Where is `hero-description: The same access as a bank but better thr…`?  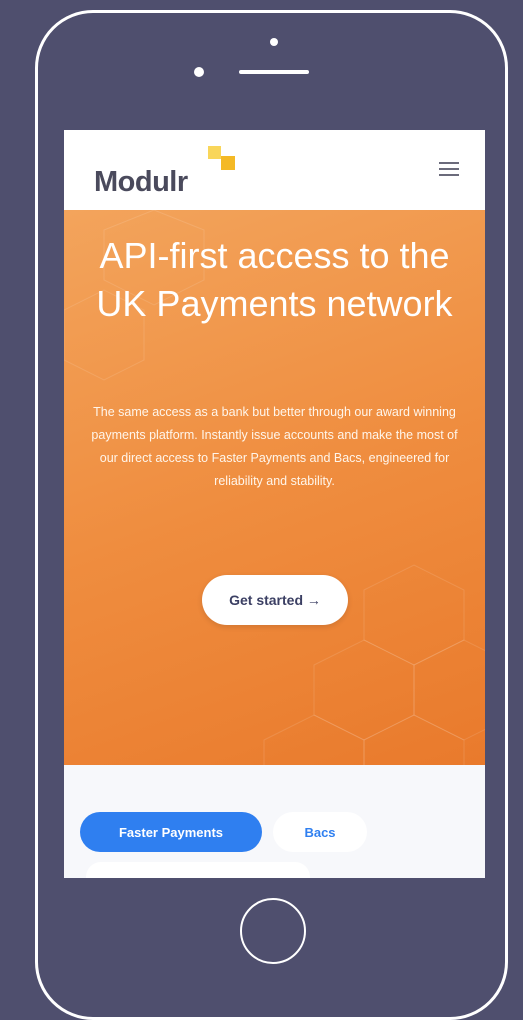 hero-description: The same access as a bank but better thr… is located at coordinates (274, 446).